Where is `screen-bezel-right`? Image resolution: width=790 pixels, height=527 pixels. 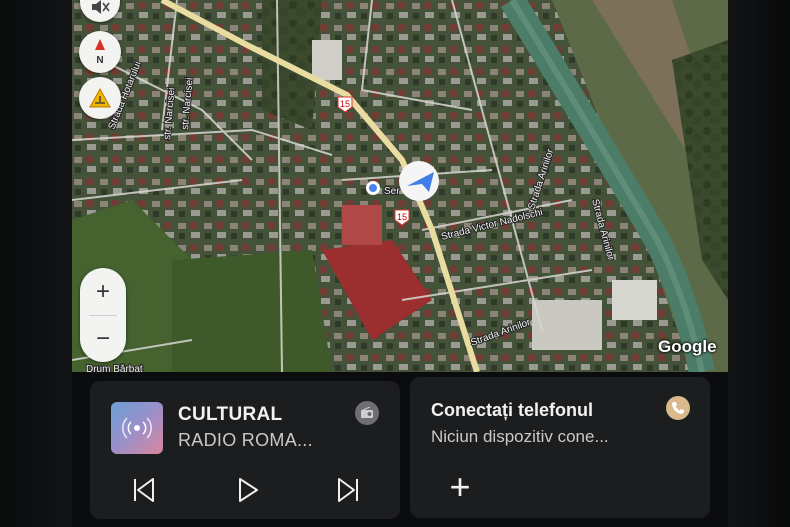 screen-bezel-right is located at coordinates (759, 263).